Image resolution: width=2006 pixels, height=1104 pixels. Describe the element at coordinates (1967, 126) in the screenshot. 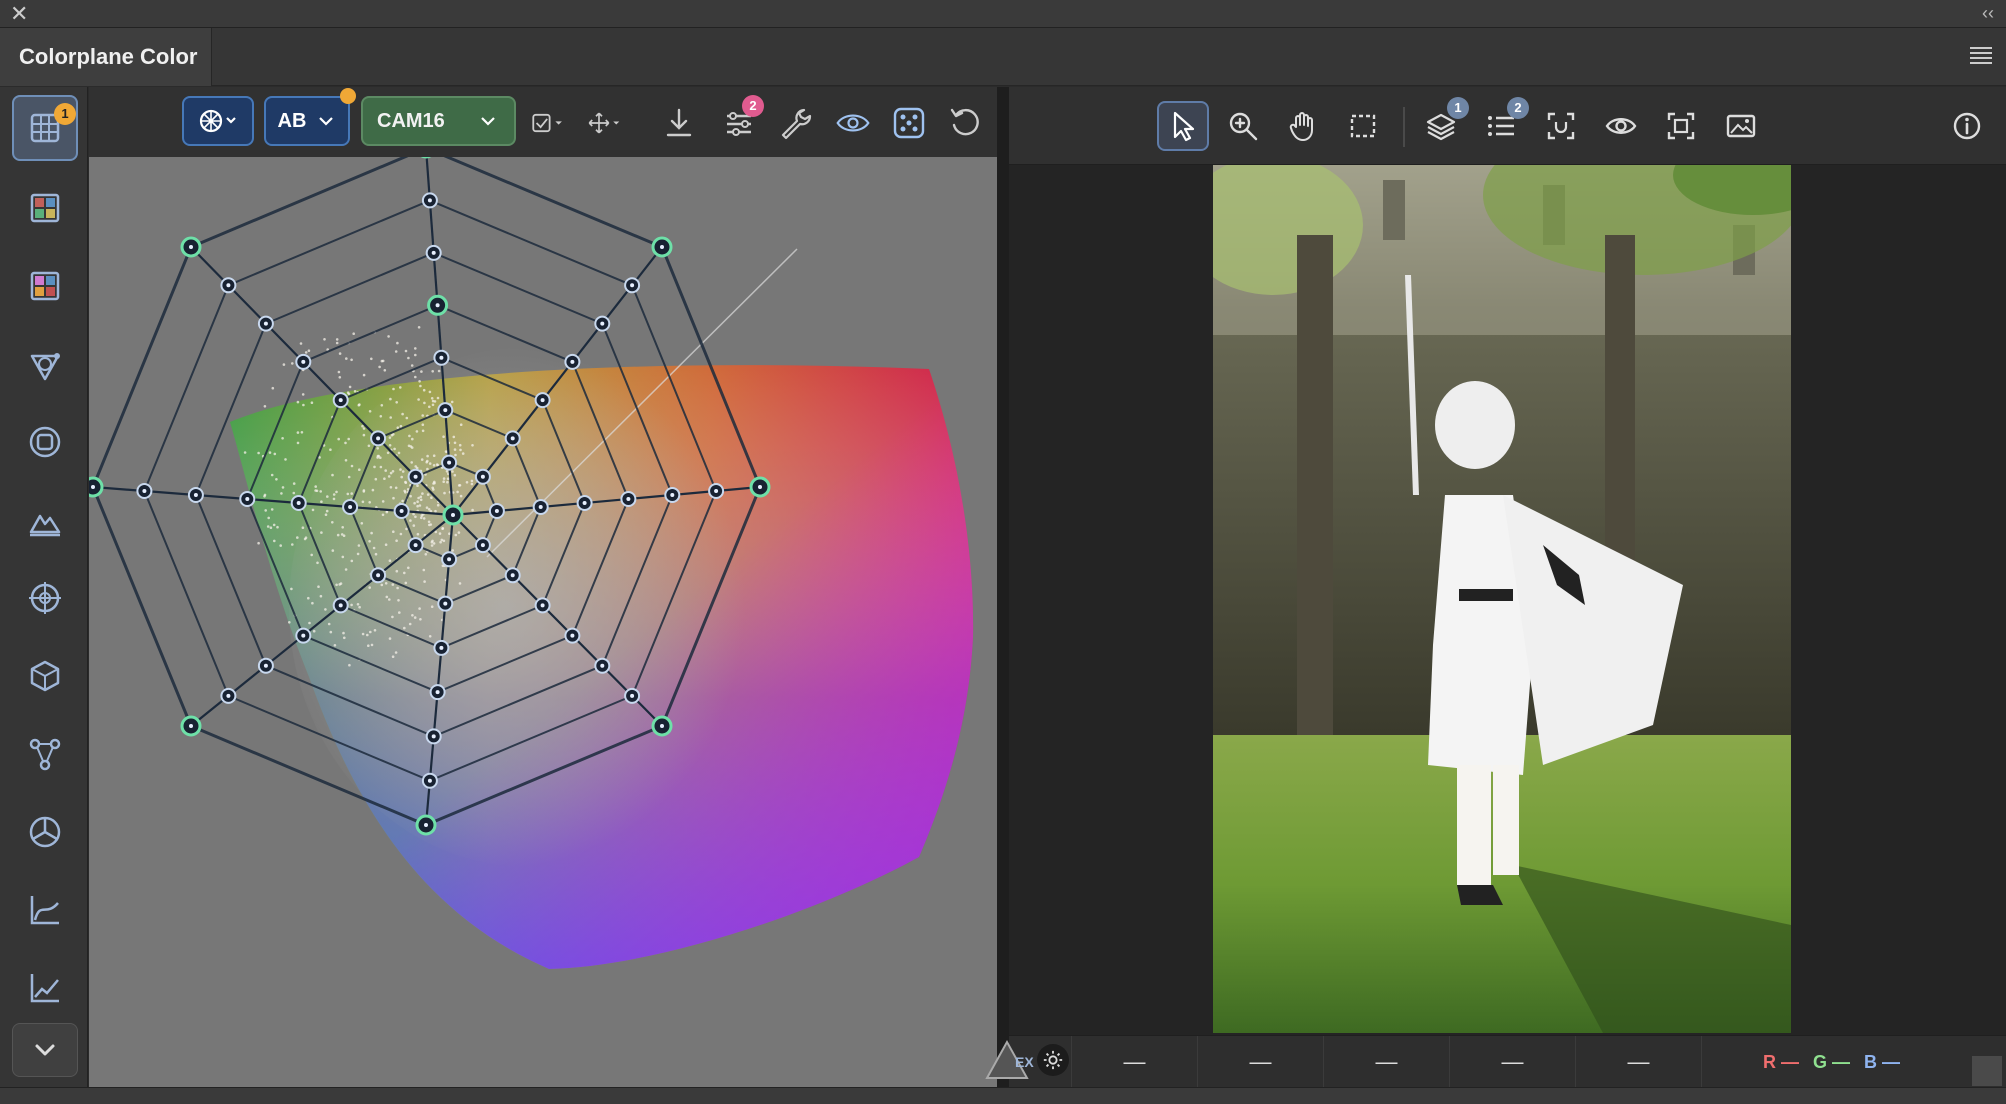

I see `info-button` at that location.